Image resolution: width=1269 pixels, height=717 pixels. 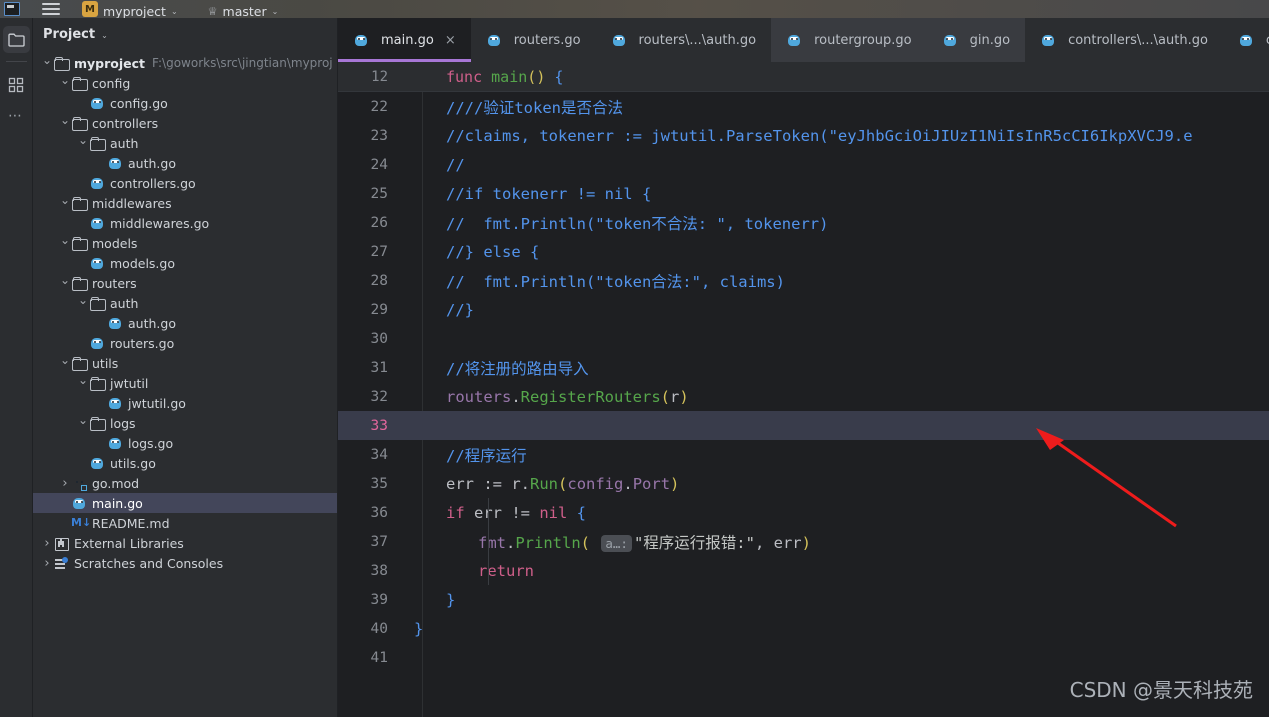 What do you see at coordinates (185, 203) in the screenshot?
I see `tree-item-middlewares: middlewares` at bounding box center [185, 203].